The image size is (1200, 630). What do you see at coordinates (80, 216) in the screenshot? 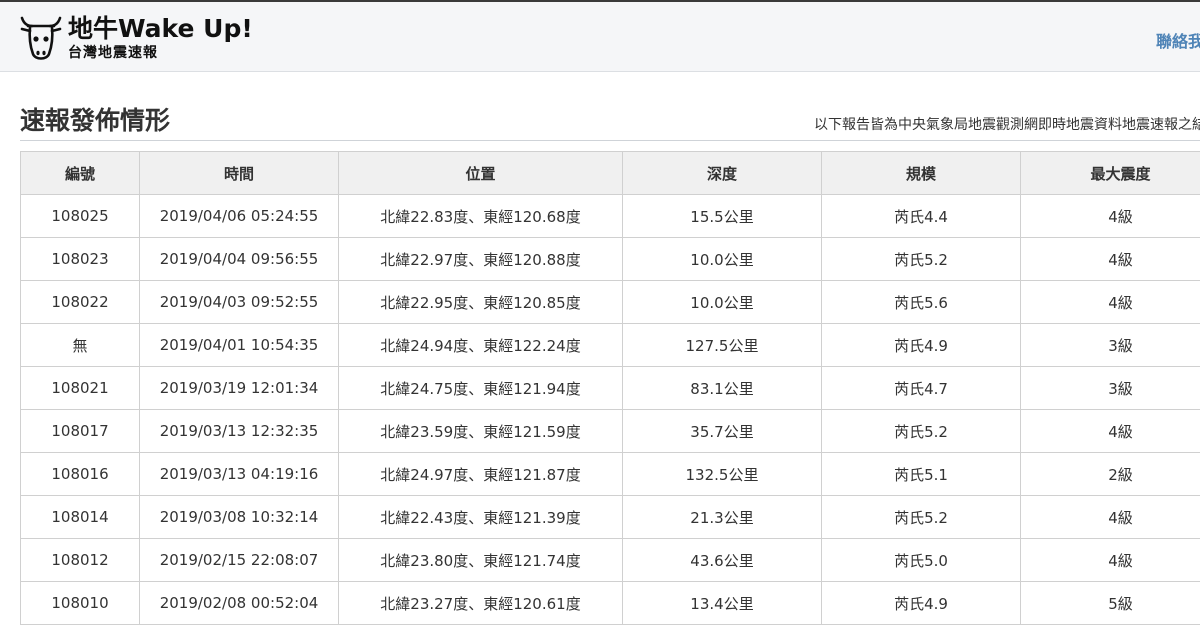
I see `cell-id: 108025` at bounding box center [80, 216].